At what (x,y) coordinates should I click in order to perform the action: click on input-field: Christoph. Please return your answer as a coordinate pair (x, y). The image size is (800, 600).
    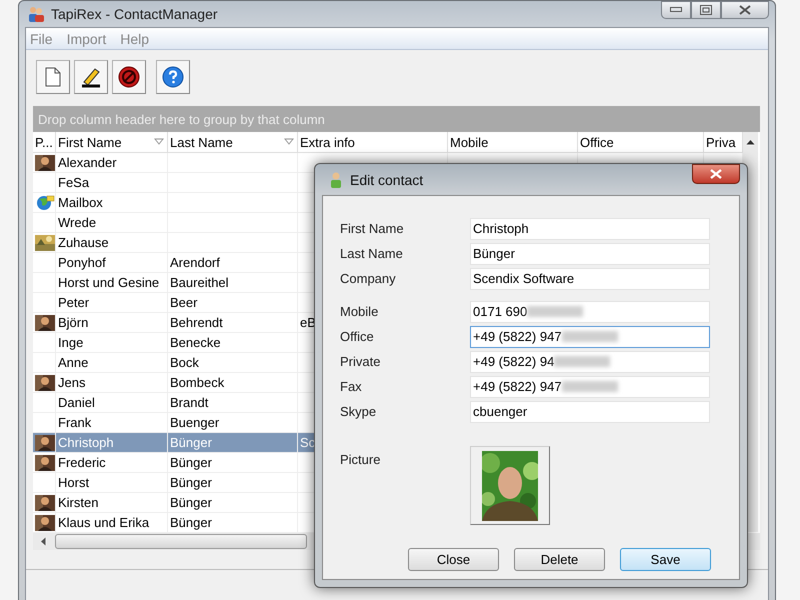
    Looking at the image, I should click on (590, 229).